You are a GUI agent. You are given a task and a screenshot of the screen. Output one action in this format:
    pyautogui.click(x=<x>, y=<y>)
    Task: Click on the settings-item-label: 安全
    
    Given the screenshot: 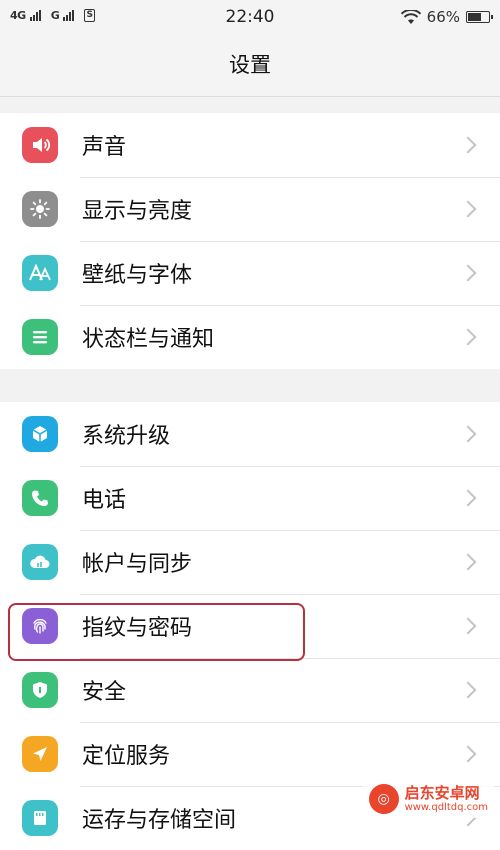 What is the action you would take?
    pyautogui.click(x=104, y=692)
    